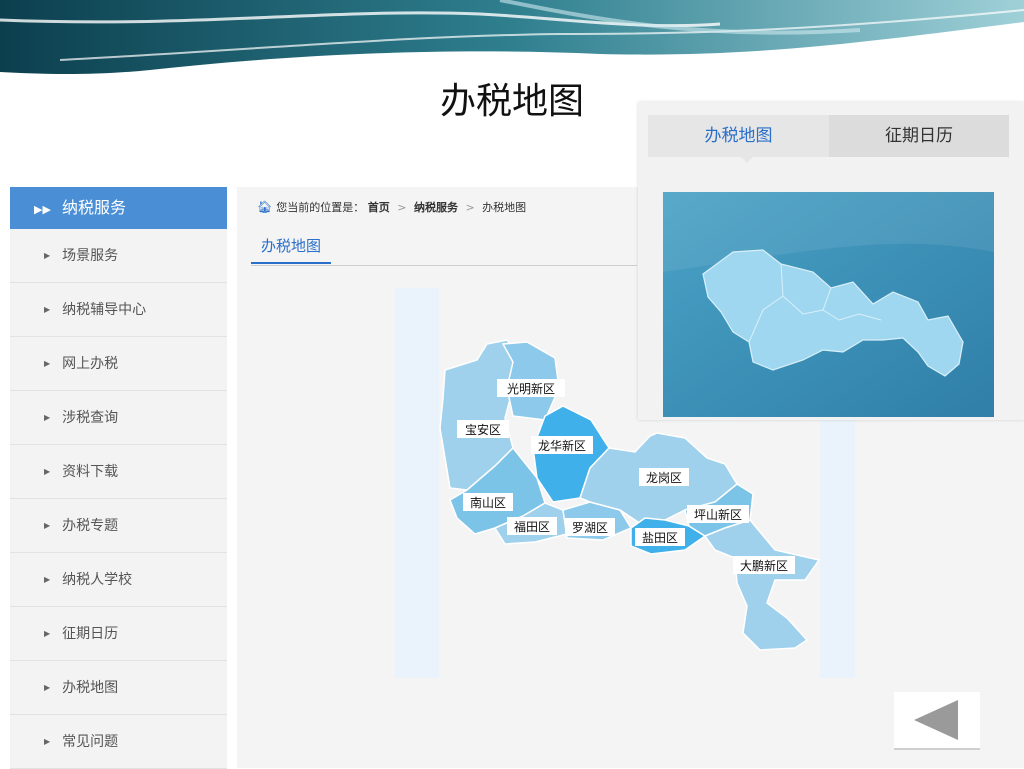 The height and width of the screenshot is (769, 1024). I want to click on sidebar-item-taxpayer-school: ▶ 纳税人学校, so click(118, 580).